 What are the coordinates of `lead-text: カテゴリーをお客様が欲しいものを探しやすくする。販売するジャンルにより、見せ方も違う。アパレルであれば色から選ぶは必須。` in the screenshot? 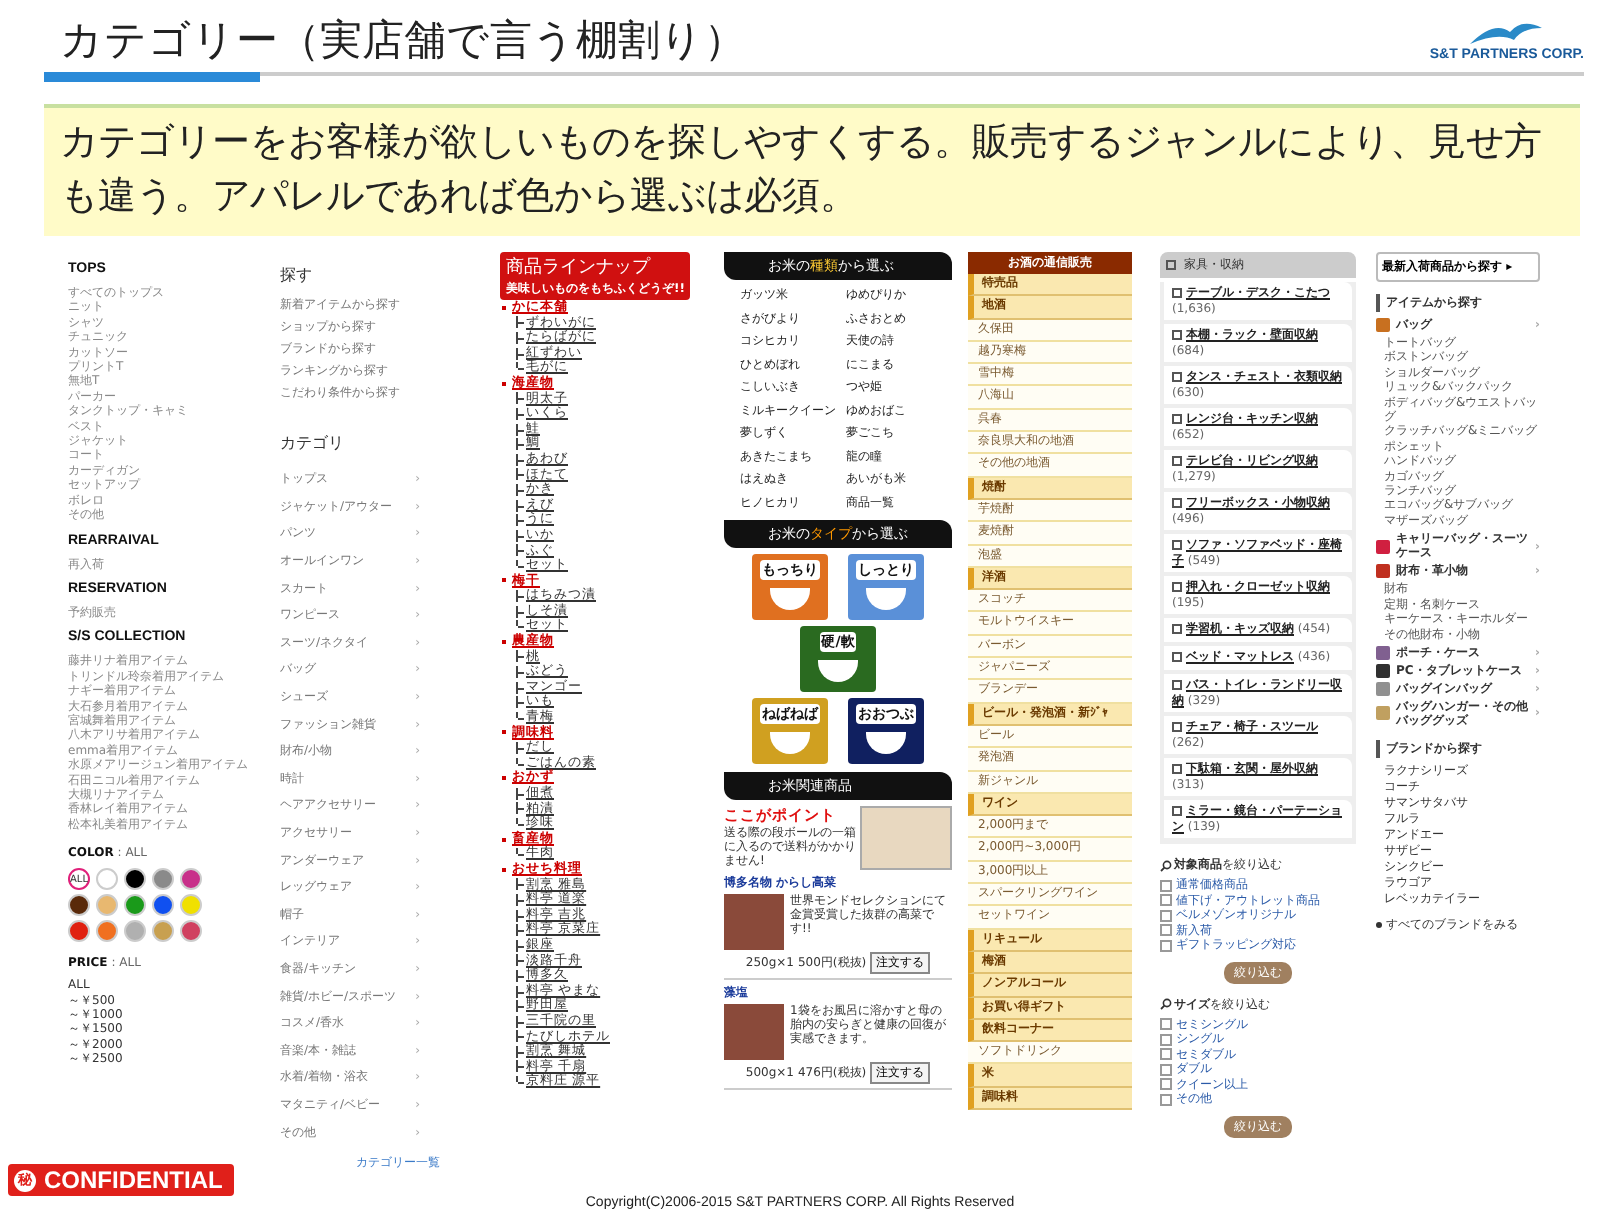 It's located at (812, 170).